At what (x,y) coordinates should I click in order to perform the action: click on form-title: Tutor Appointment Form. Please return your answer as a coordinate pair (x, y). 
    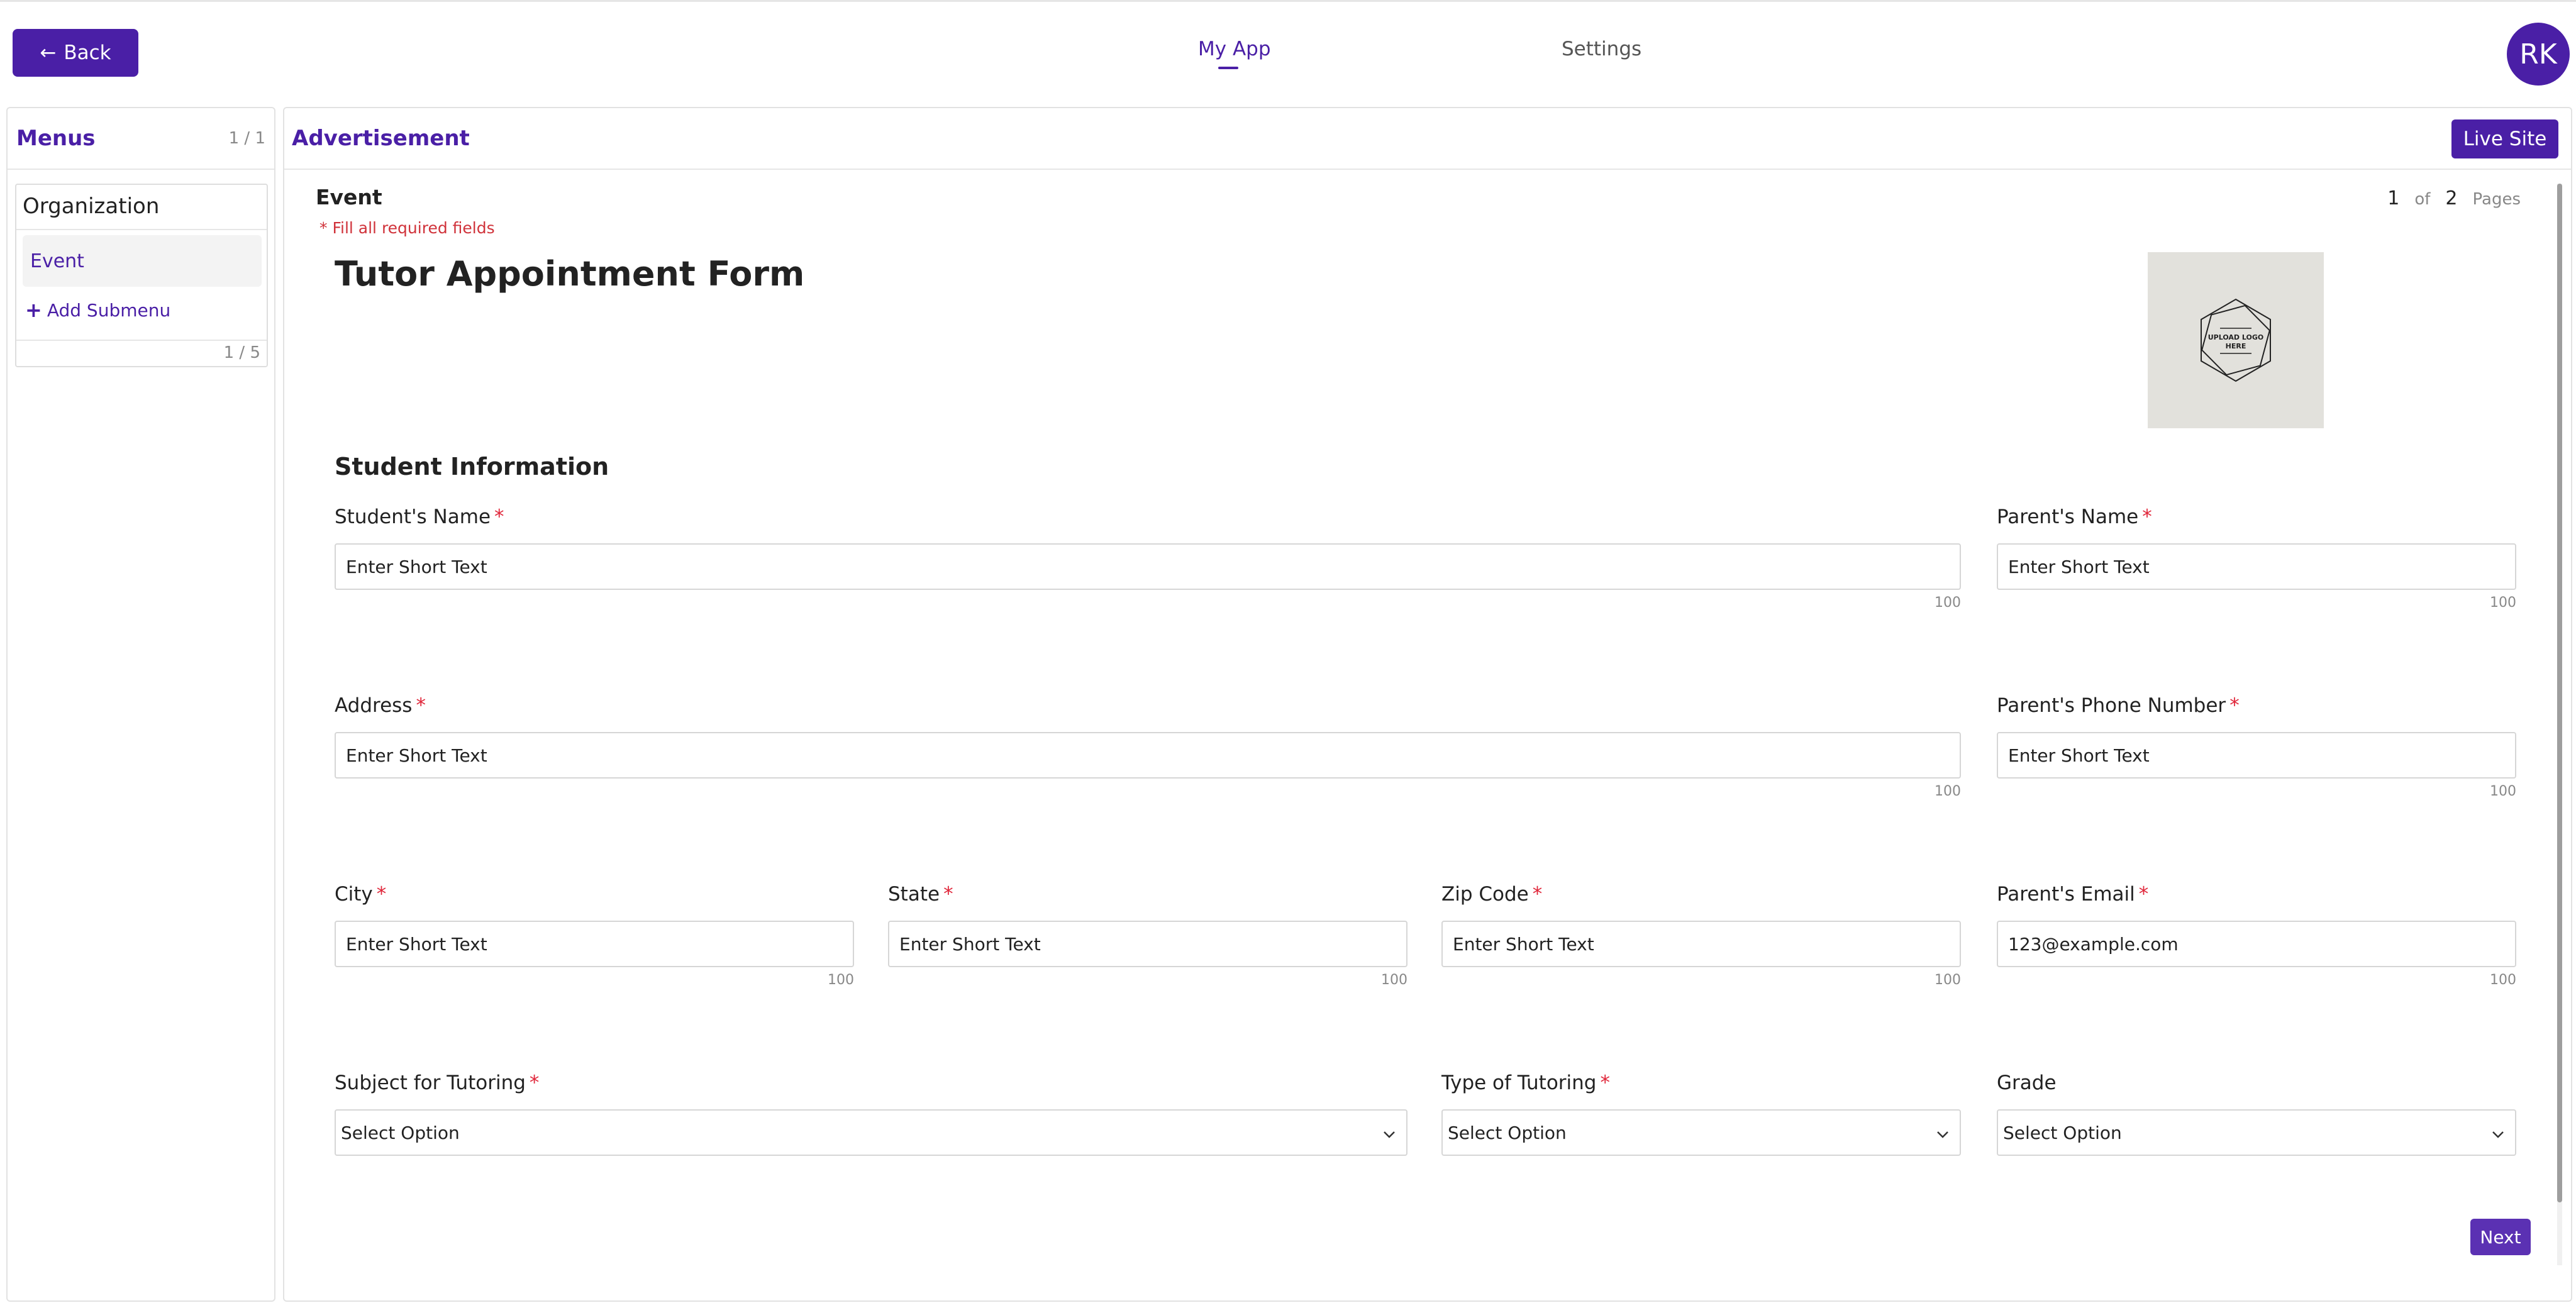
    Looking at the image, I should click on (570, 274).